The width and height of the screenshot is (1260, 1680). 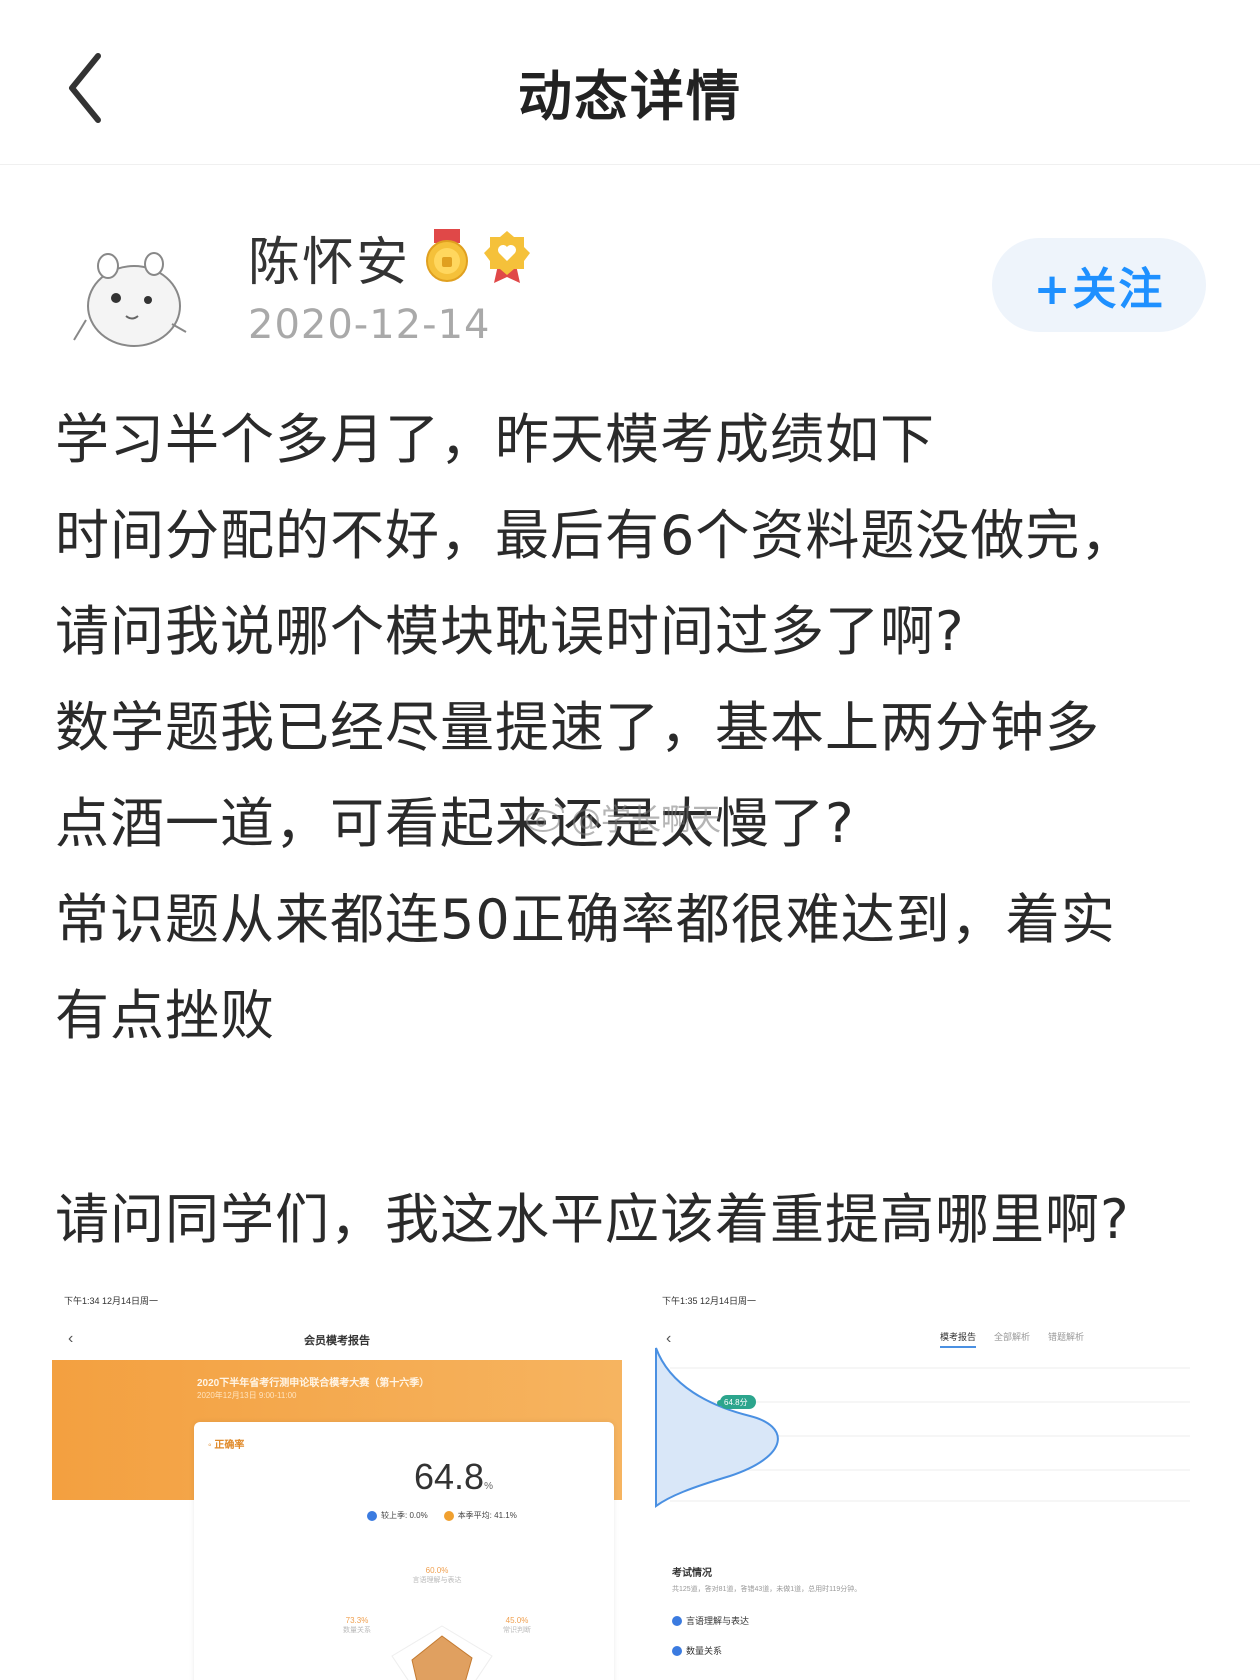 What do you see at coordinates (337, 1341) in the screenshot?
I see `thumb-title: 会员模考报告` at bounding box center [337, 1341].